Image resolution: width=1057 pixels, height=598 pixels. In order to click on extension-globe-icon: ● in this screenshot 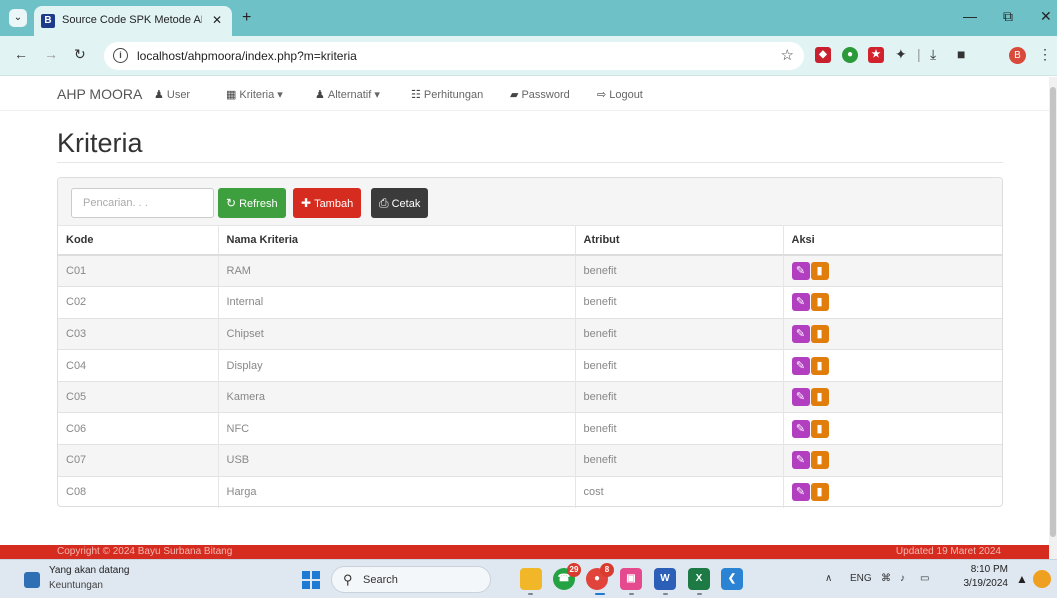, I will do `click(850, 55)`.